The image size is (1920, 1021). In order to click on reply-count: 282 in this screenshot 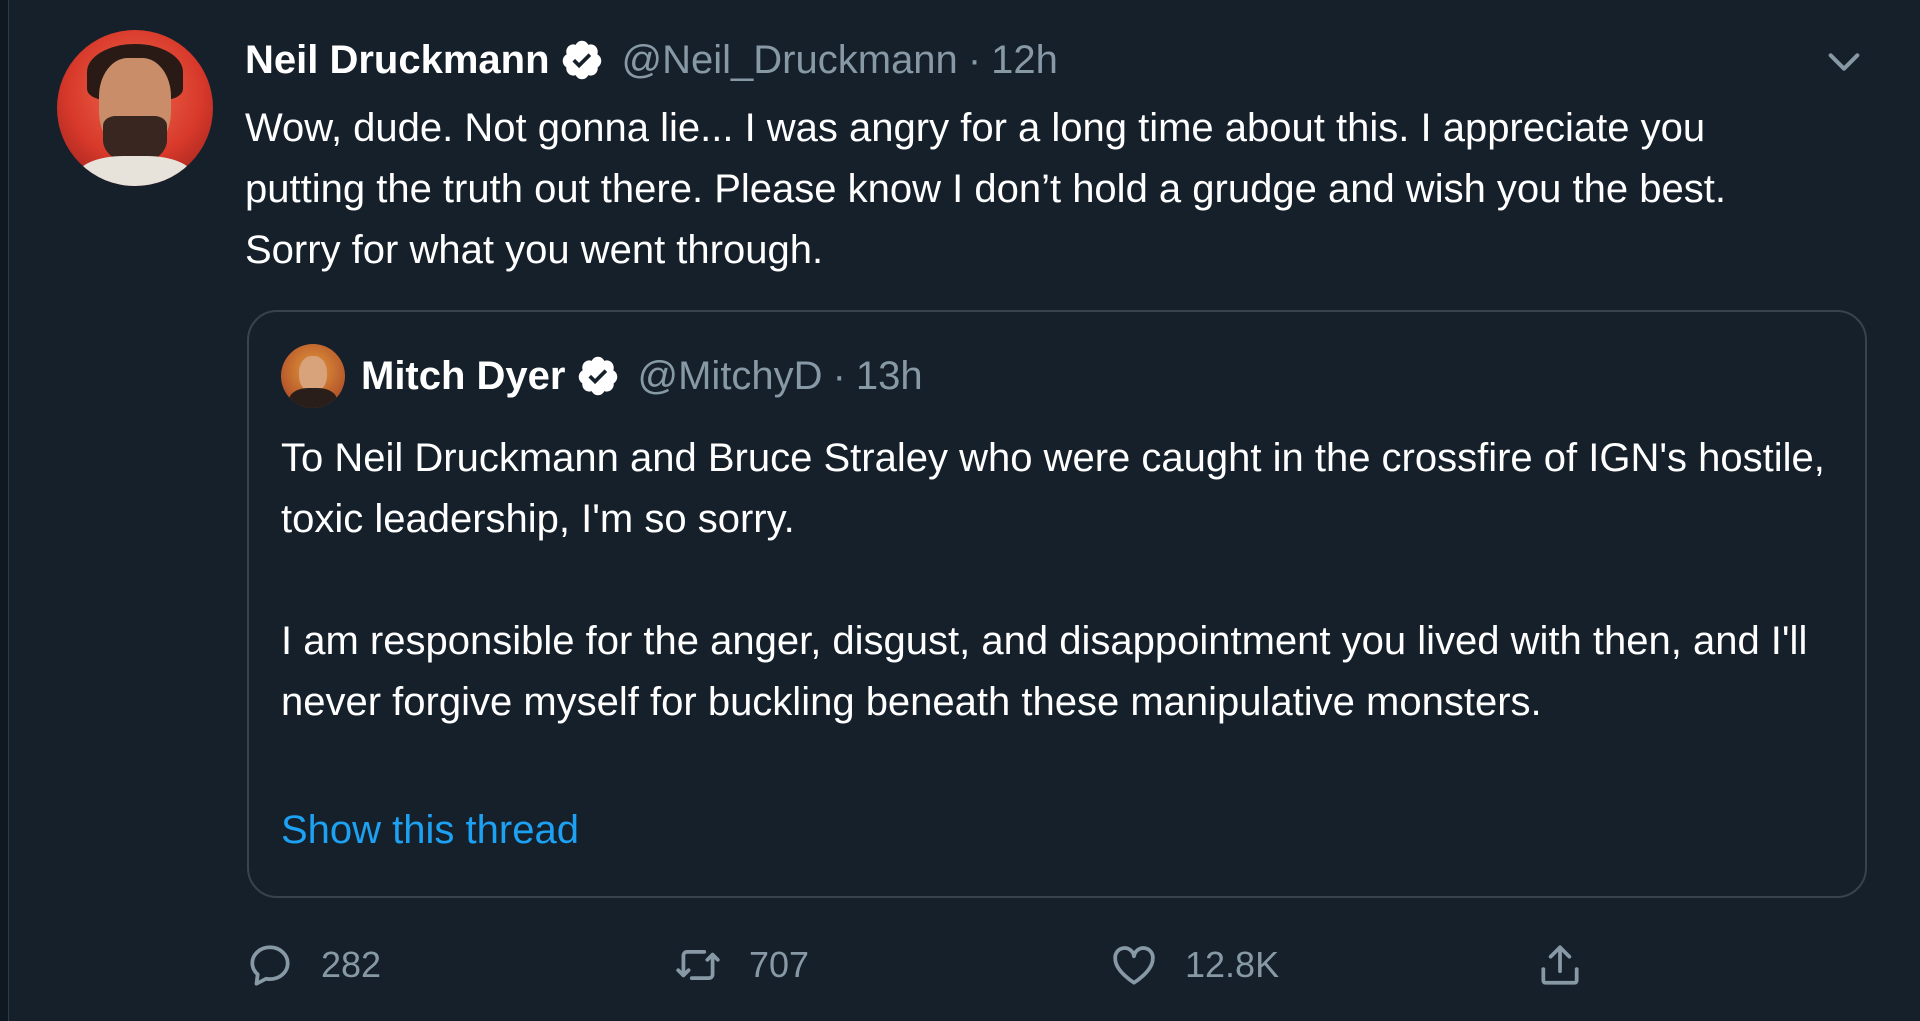, I will do `click(351, 964)`.